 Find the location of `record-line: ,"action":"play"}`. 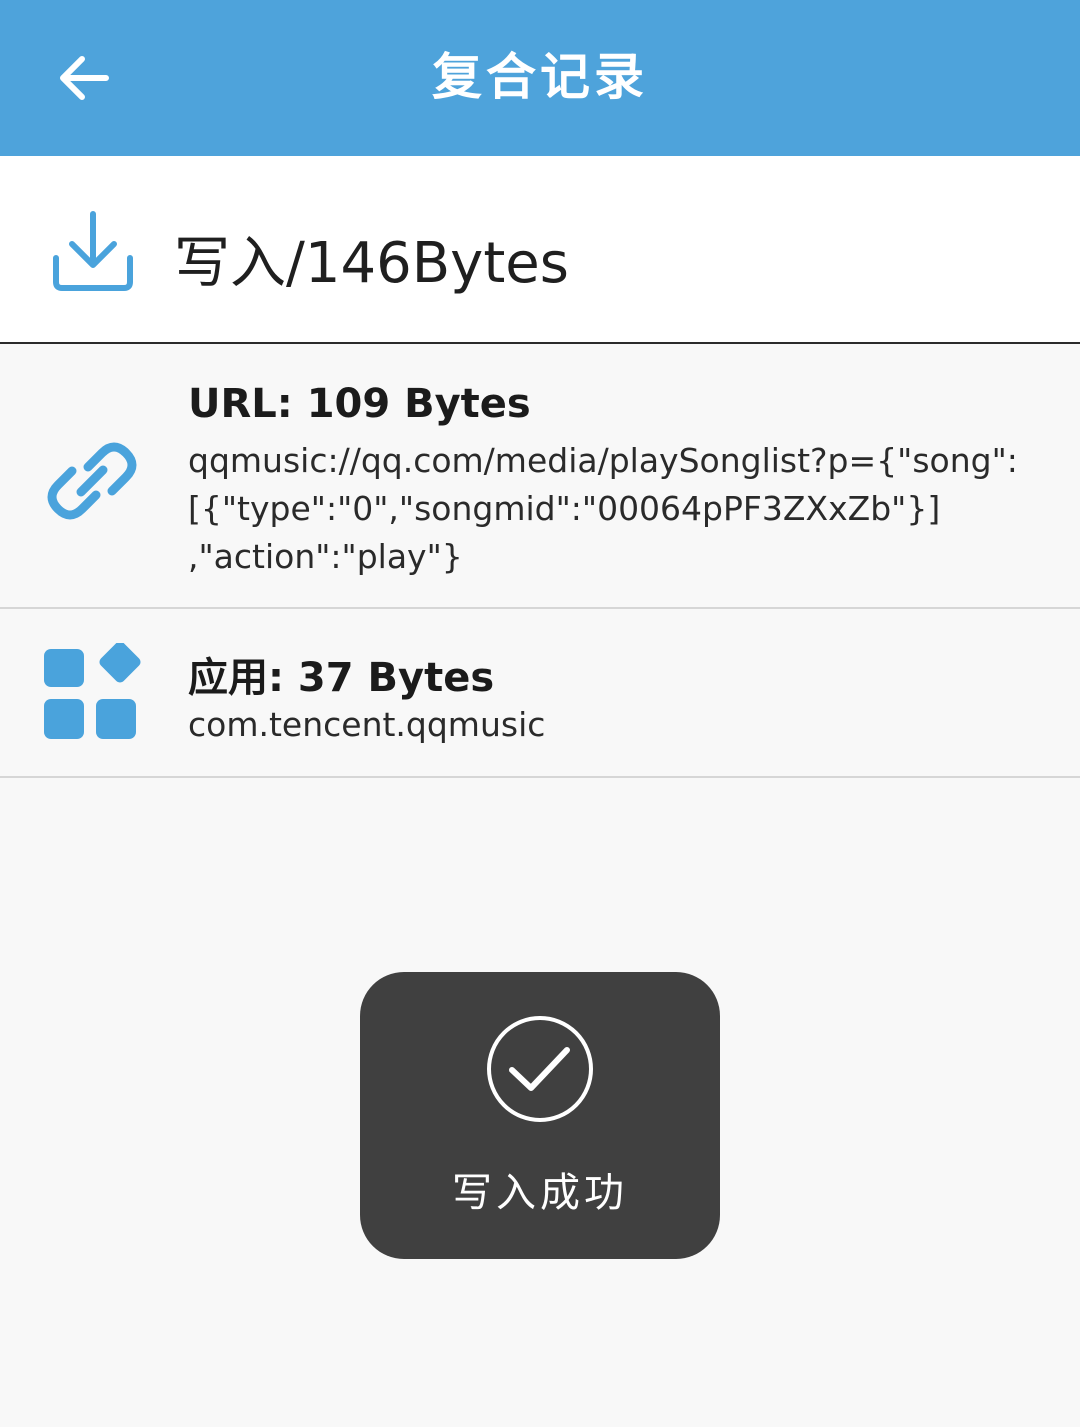

record-line: ,"action":"play"} is located at coordinates (325, 556).